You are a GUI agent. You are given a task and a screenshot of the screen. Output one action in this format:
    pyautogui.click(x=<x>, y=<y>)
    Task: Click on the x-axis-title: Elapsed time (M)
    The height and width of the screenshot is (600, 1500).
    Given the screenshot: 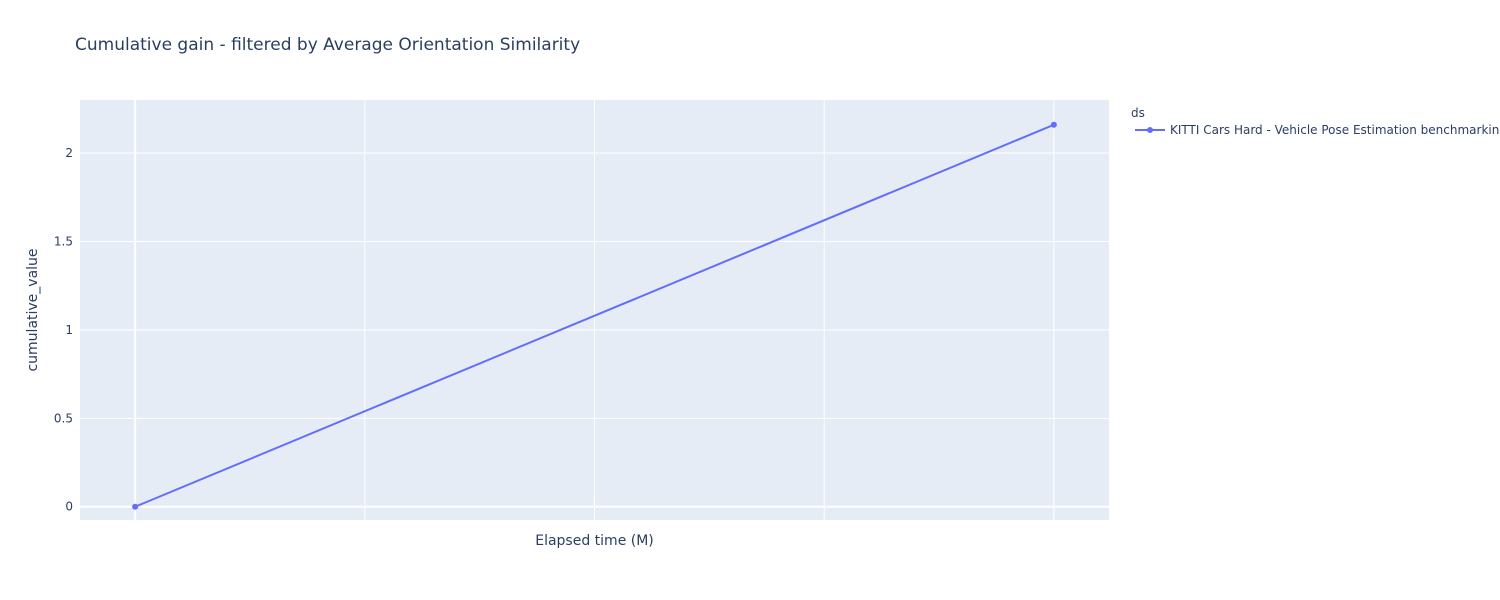 What is the action you would take?
    pyautogui.click(x=594, y=541)
    